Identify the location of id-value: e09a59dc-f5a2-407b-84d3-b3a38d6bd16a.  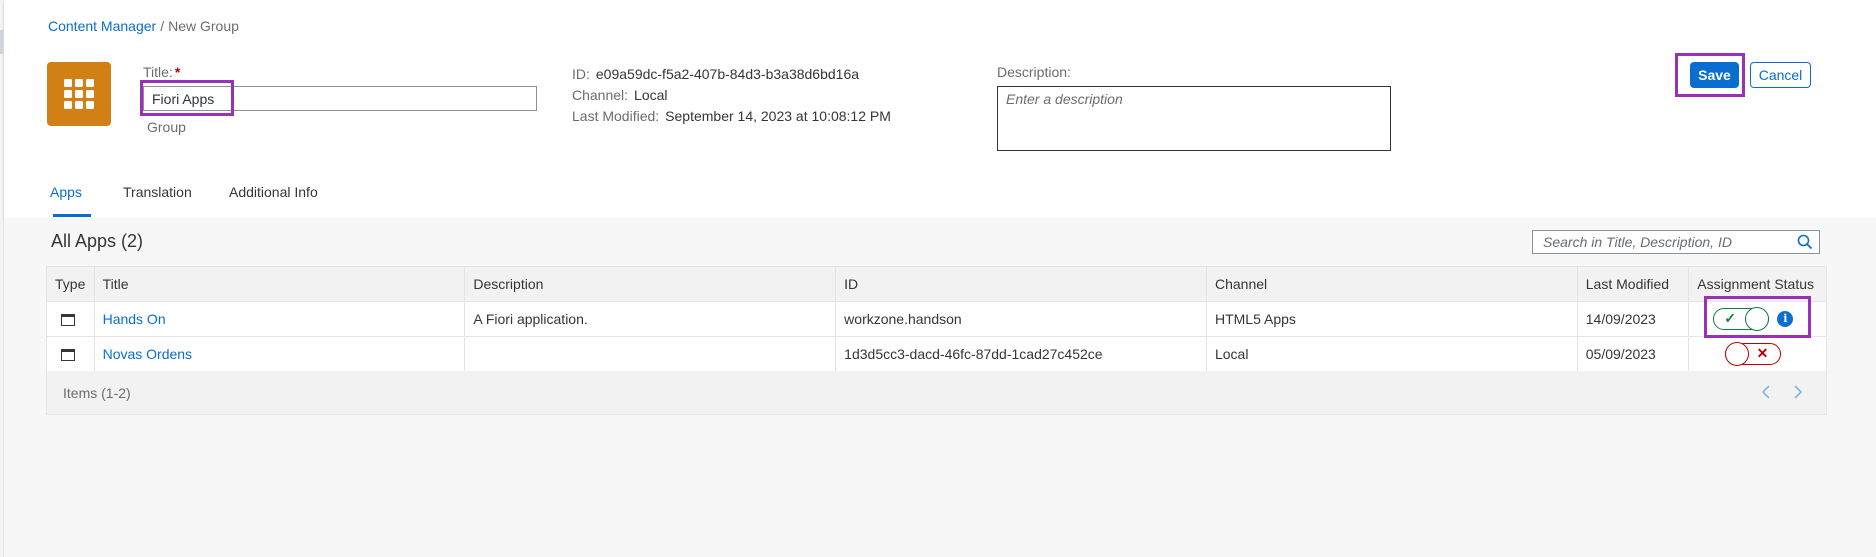
(727, 74).